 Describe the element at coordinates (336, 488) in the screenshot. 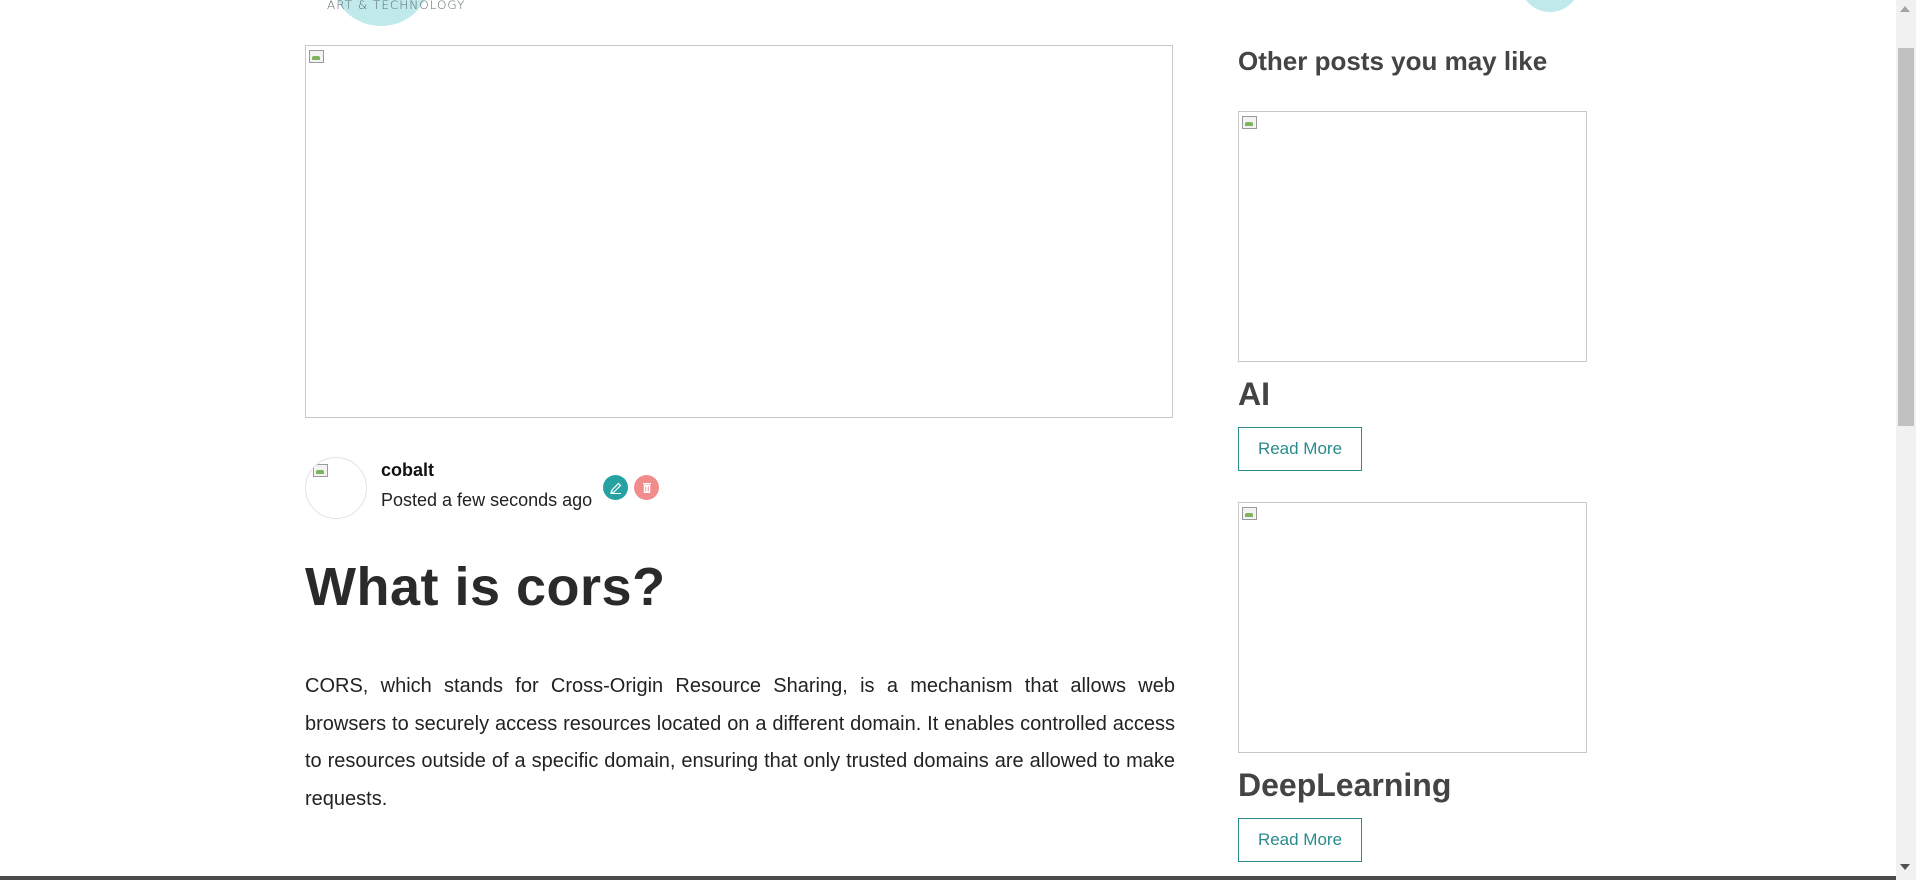

I see `author-avatar` at that location.